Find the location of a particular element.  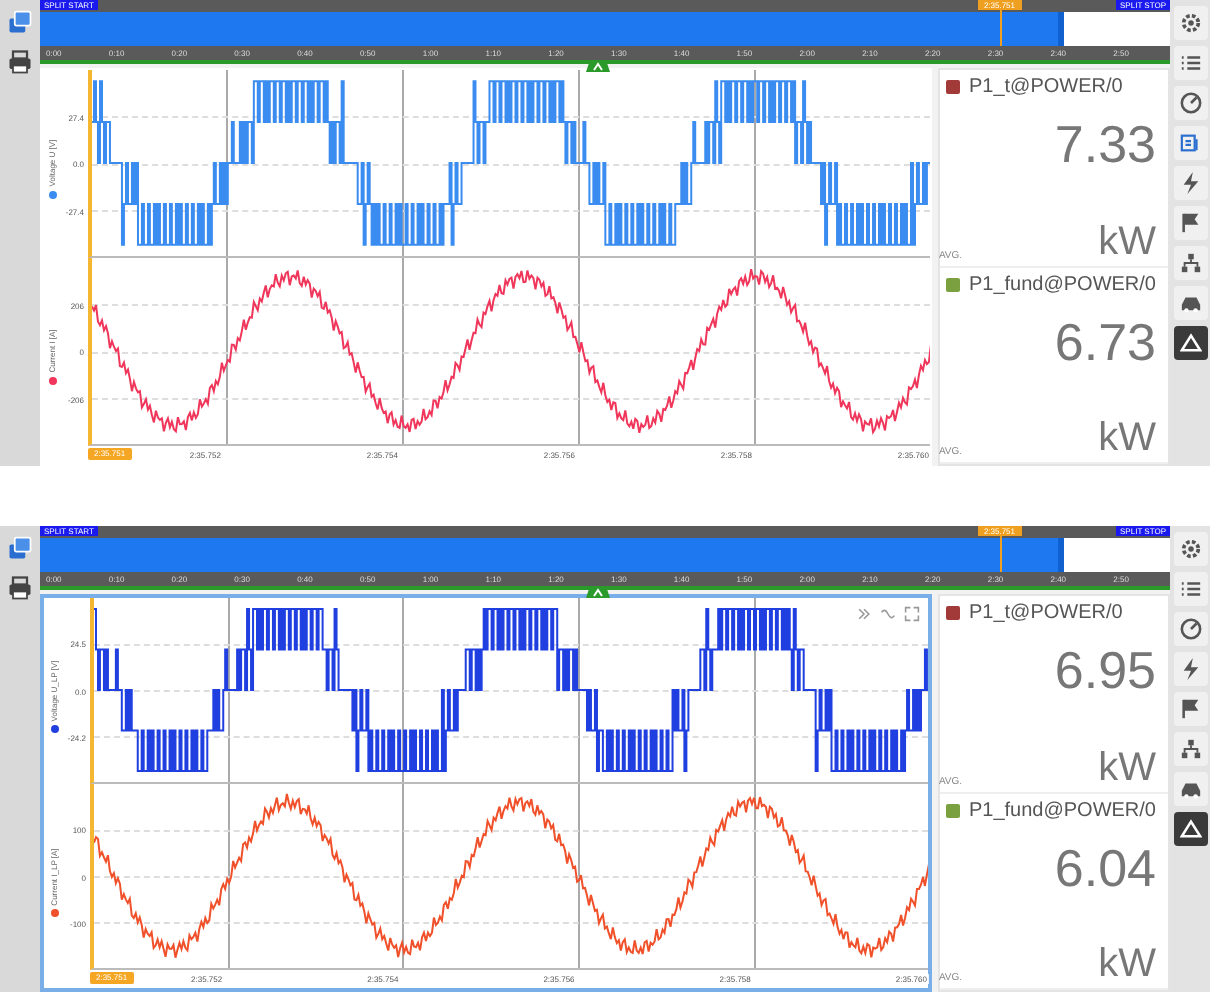

value-reading: 6.04 is located at coordinates (1105, 868).